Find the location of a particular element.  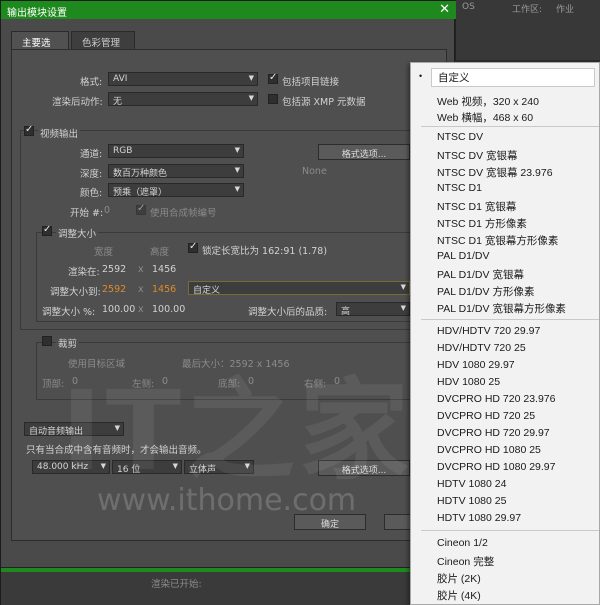

menu-item: DVCPRO HD 1080 29.97 is located at coordinates (496, 467).